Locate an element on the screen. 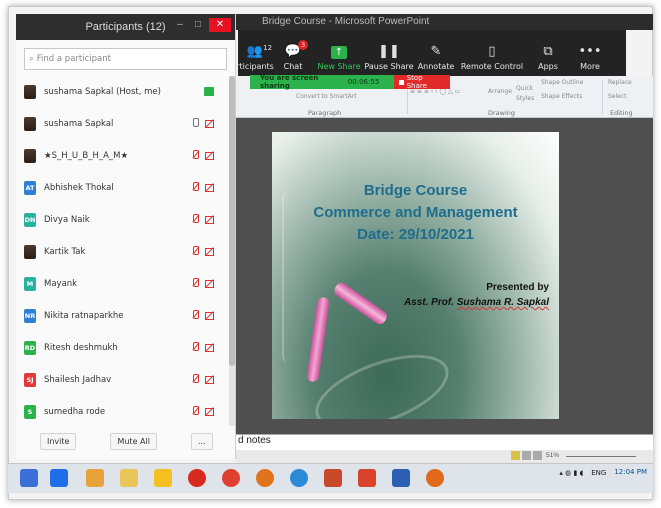 This screenshot has width=661, height=508. powerpoint-title: Bridge Course - Microsoft PowerPoint is located at coordinates (346, 21).